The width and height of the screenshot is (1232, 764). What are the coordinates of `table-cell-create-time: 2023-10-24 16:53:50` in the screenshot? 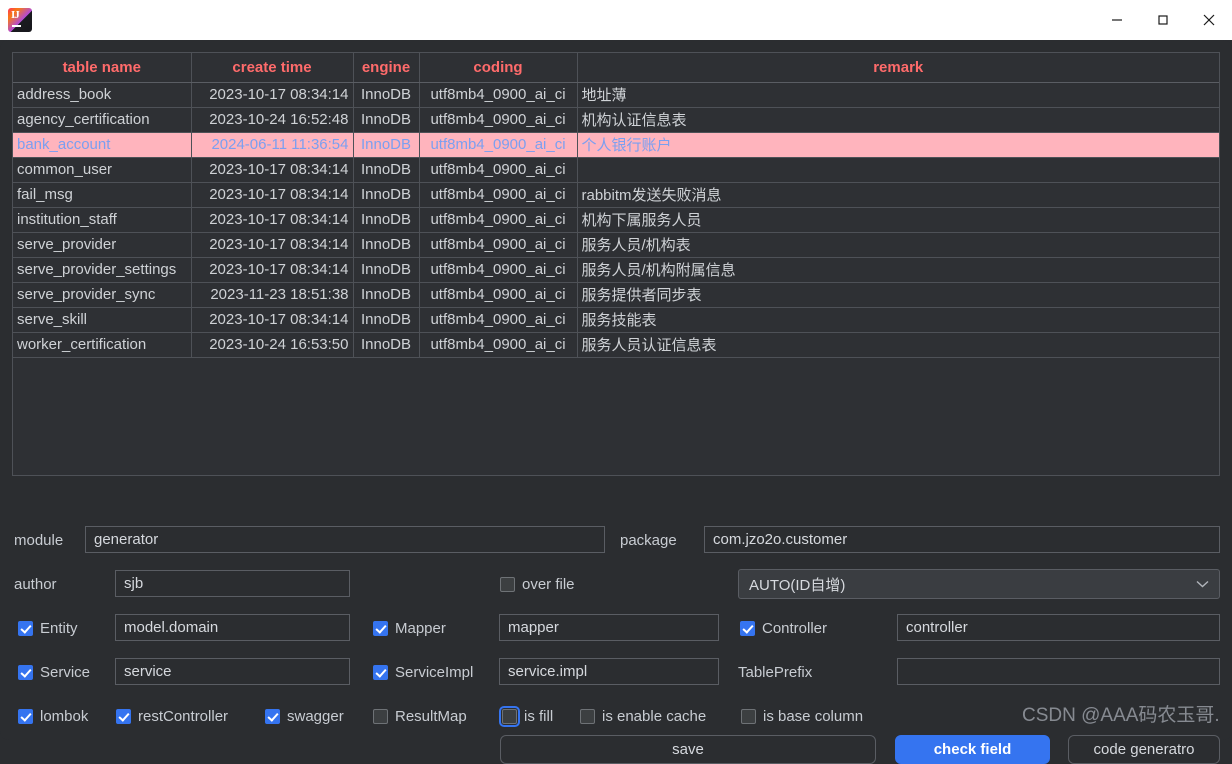 It's located at (272, 345).